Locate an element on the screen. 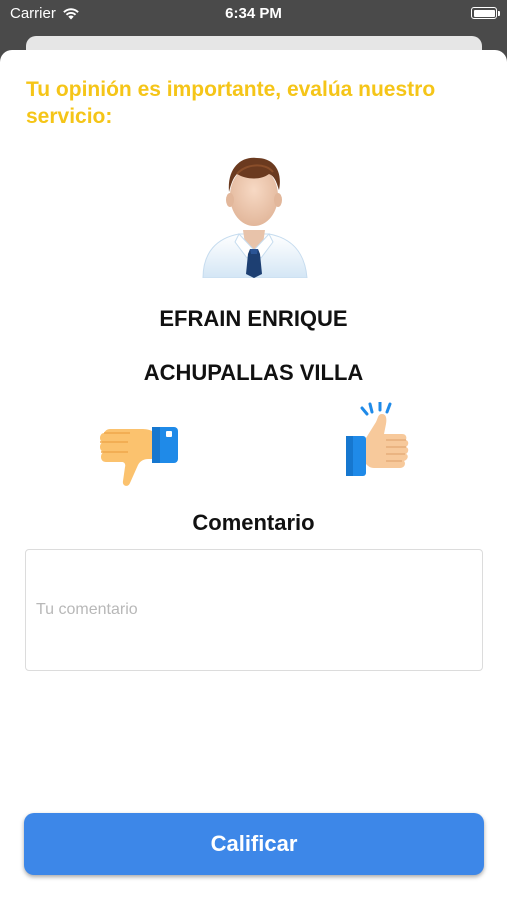  battery-full-icon is located at coordinates (484, 13).